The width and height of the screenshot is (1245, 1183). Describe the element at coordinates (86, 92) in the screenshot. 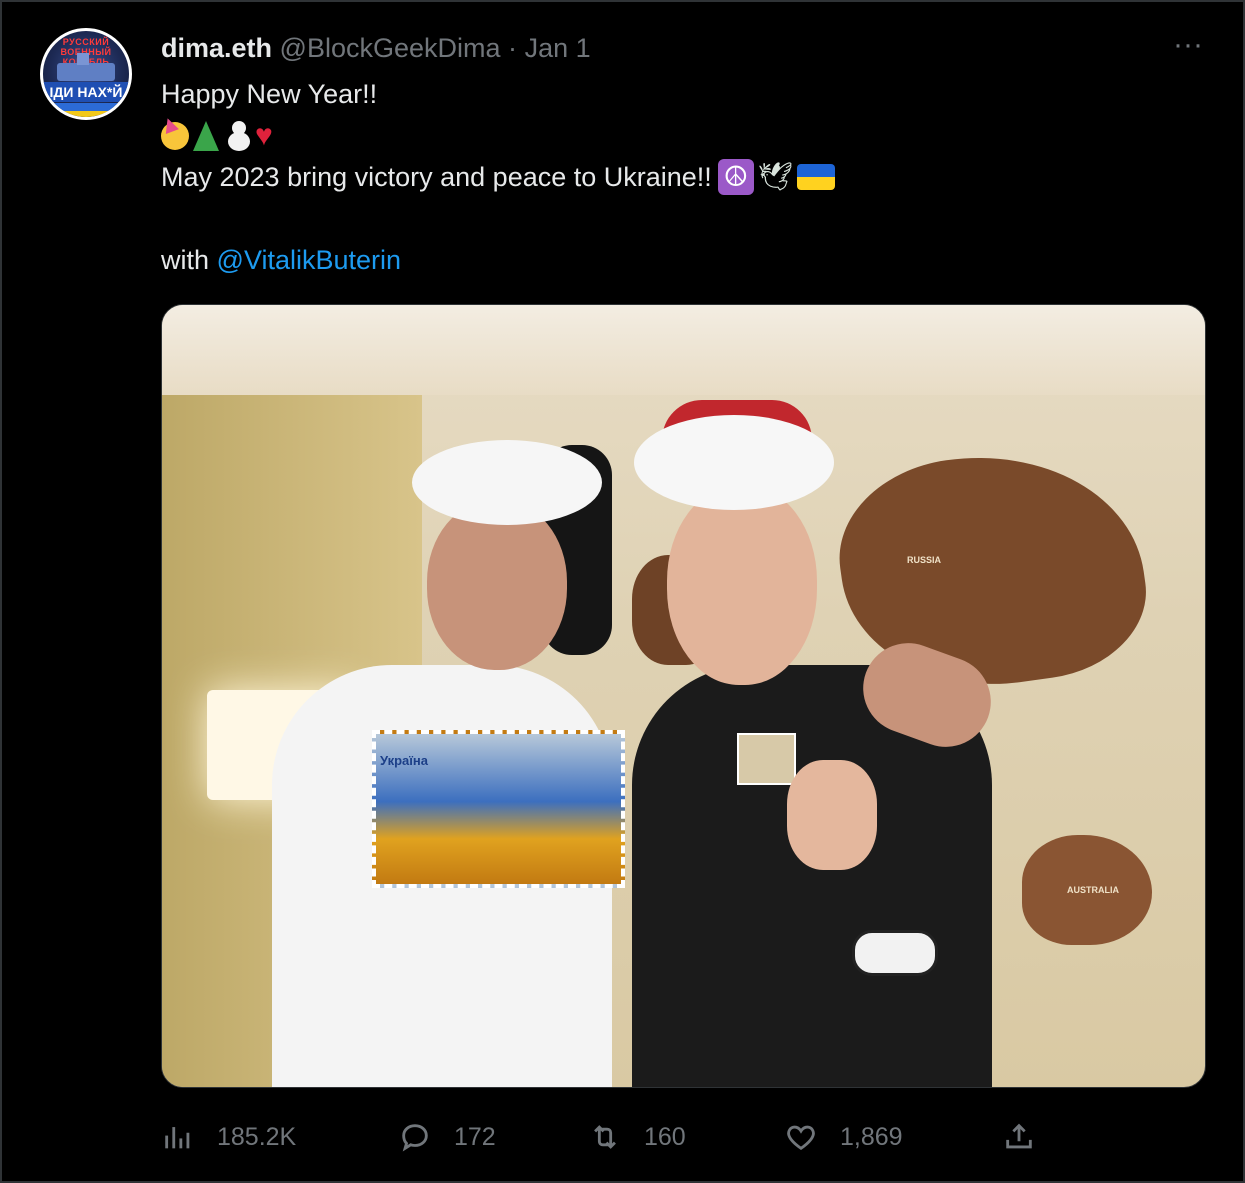

I see `avatar-slogan: ІДИ НАХ*Й` at that location.